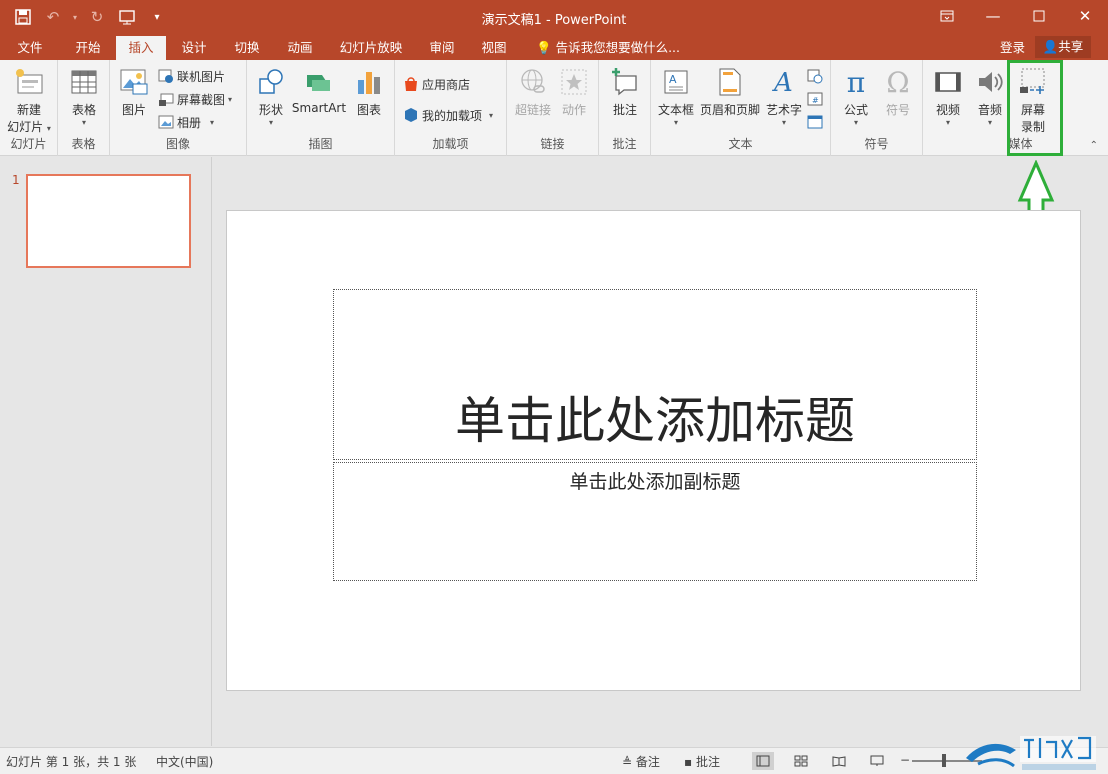  Describe the element at coordinates (707, 762) in the screenshot. I see `comments-label: 批注` at that location.